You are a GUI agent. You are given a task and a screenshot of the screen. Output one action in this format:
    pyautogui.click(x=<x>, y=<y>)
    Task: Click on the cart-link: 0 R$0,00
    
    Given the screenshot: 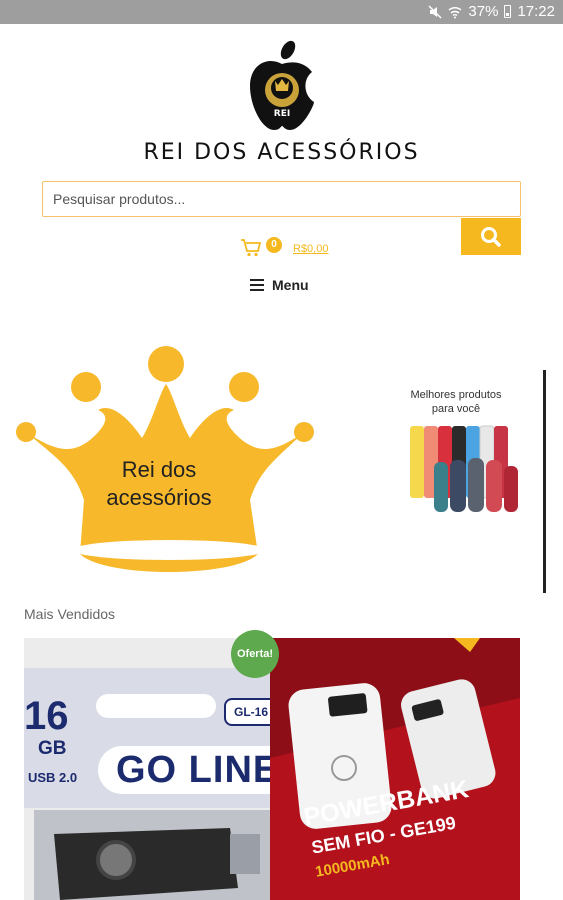 What is the action you would take?
    pyautogui.click(x=290, y=249)
    